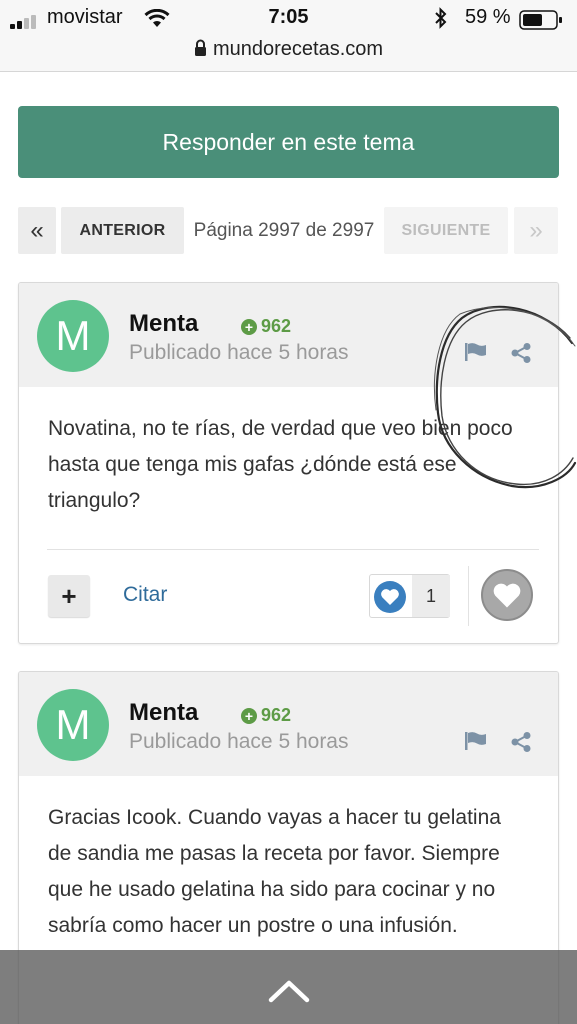 This screenshot has width=577, height=1024. Describe the element at coordinates (446, 230) in the screenshot. I see `next-page-button: SIGUIENTE` at that location.